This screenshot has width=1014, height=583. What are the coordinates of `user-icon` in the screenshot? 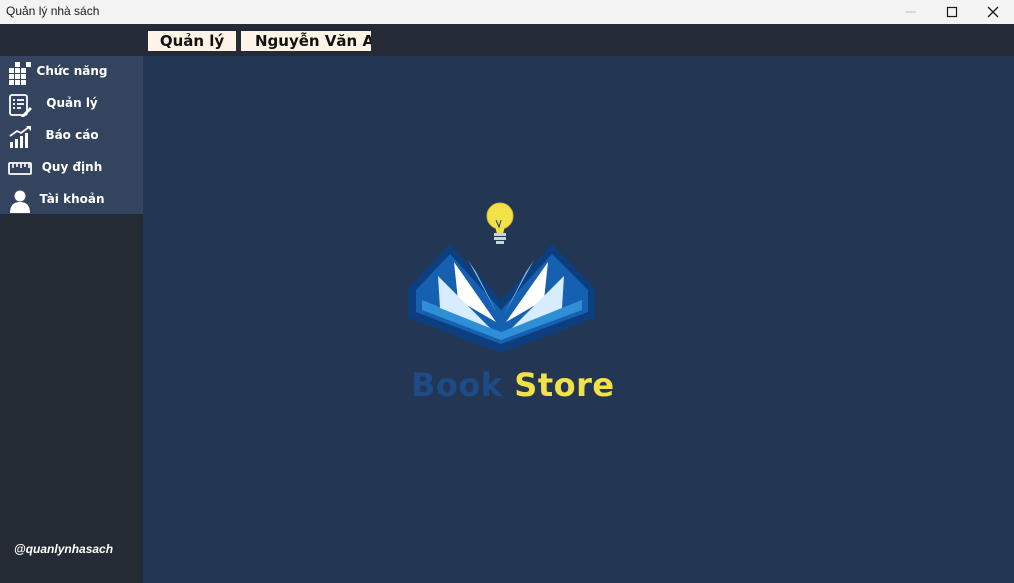 It's located at (20, 201).